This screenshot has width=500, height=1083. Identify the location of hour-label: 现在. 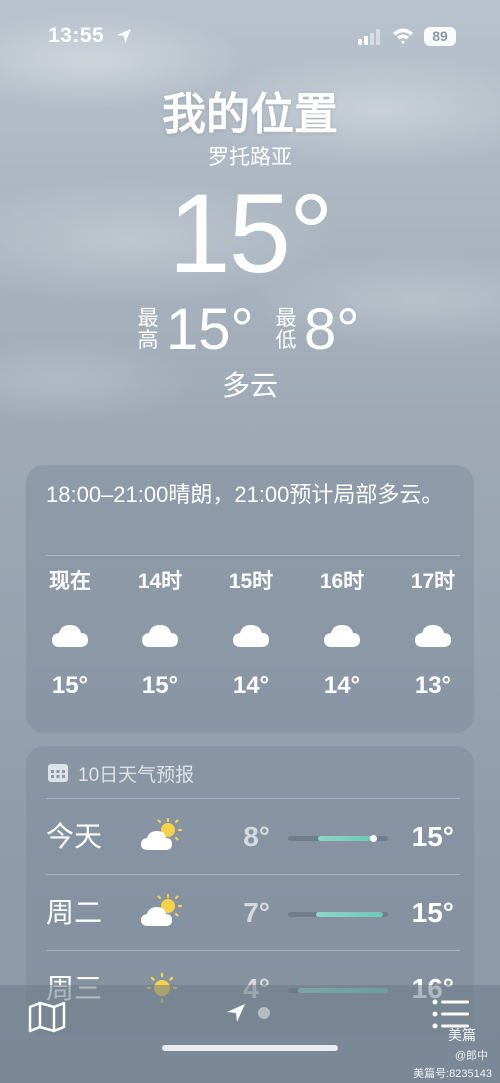
(70, 581).